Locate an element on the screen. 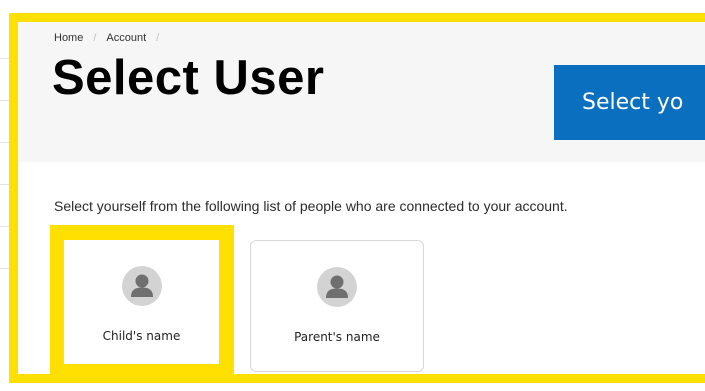 The height and width of the screenshot is (391, 705). page-title: Select User is located at coordinates (188, 78).